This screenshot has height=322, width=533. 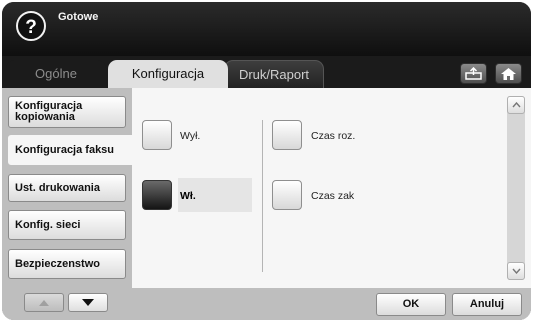 I want to click on scroll-up-button, so click(x=516, y=105).